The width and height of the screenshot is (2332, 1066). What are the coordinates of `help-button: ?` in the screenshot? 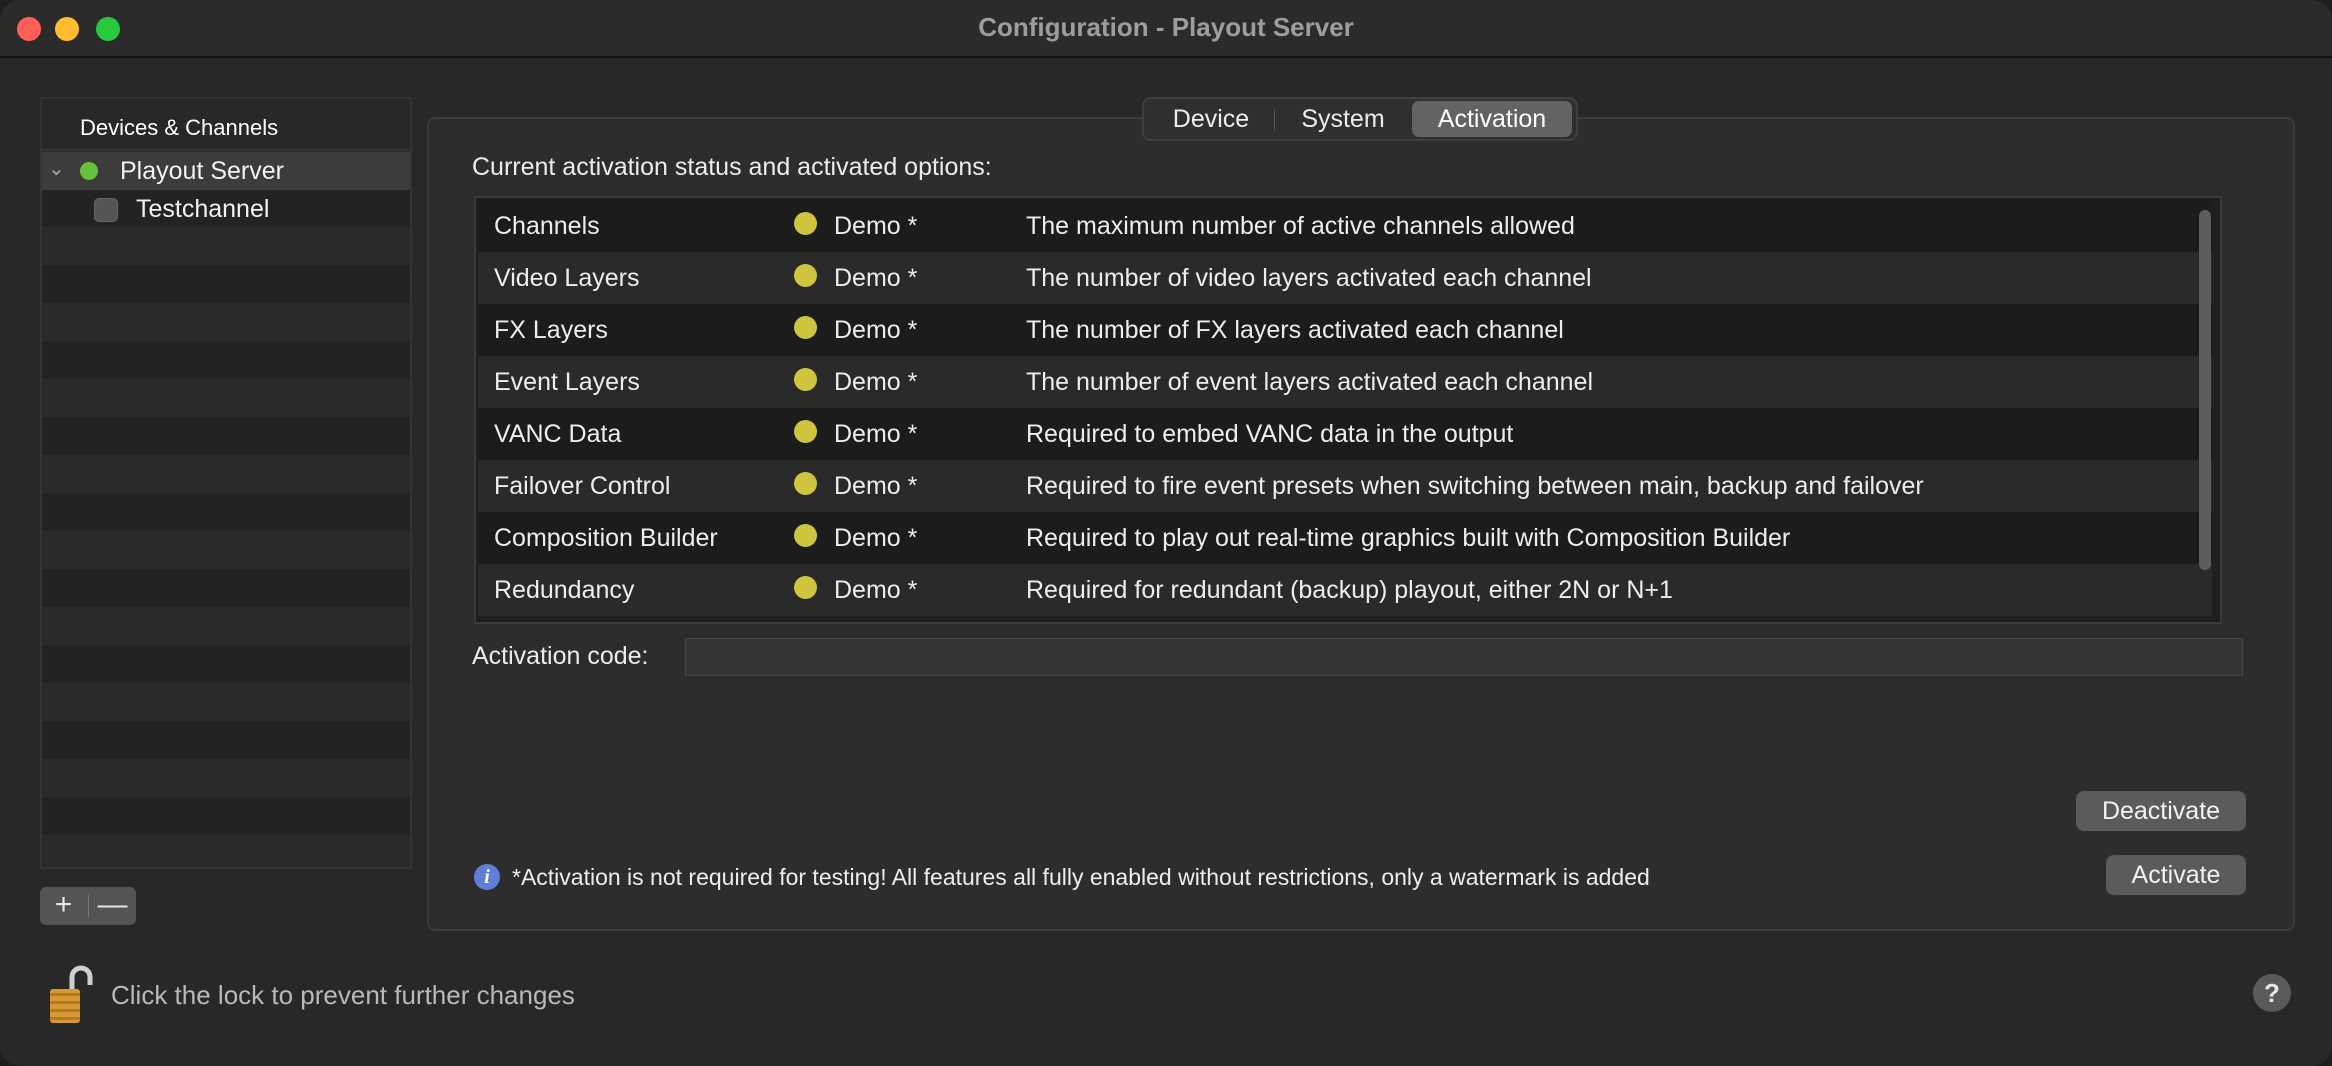 It's located at (2272, 993).